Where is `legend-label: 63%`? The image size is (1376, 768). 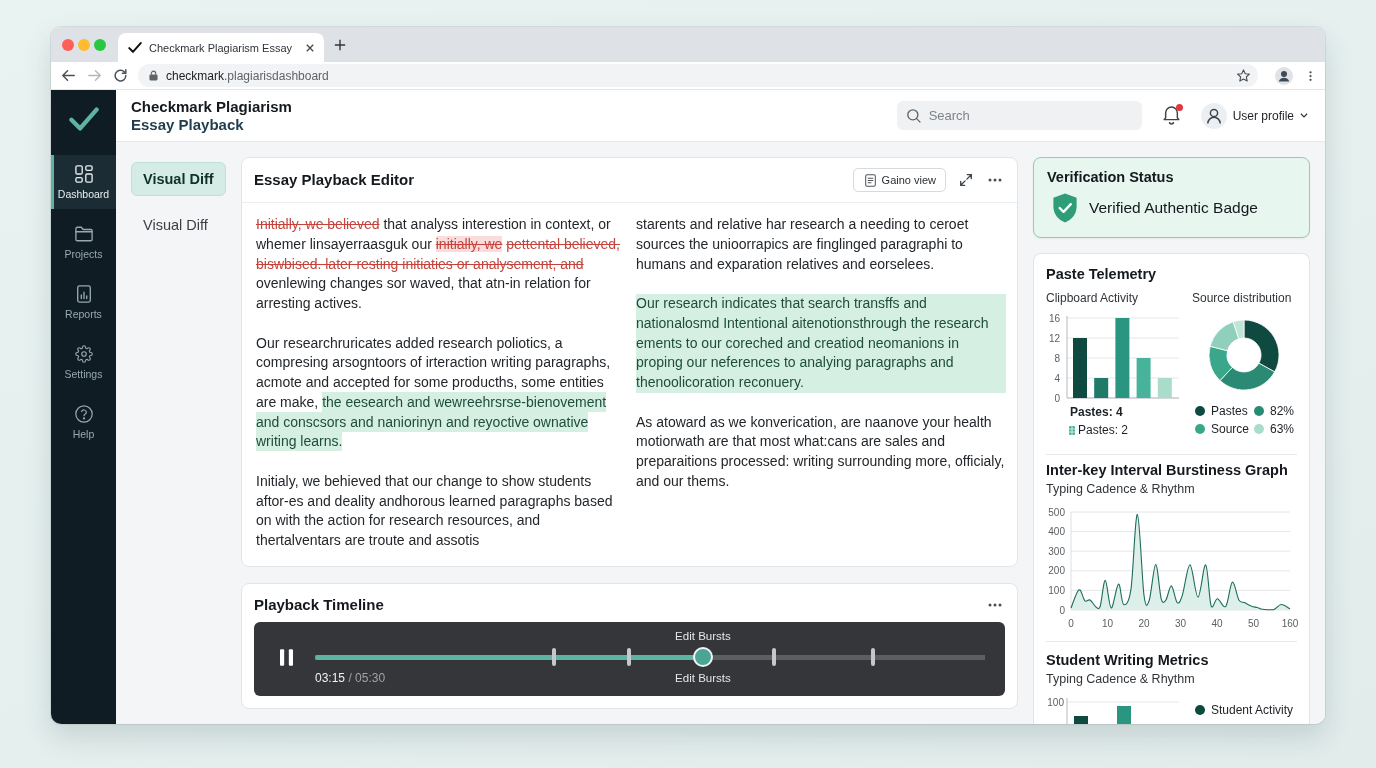 legend-label: 63% is located at coordinates (1282, 429).